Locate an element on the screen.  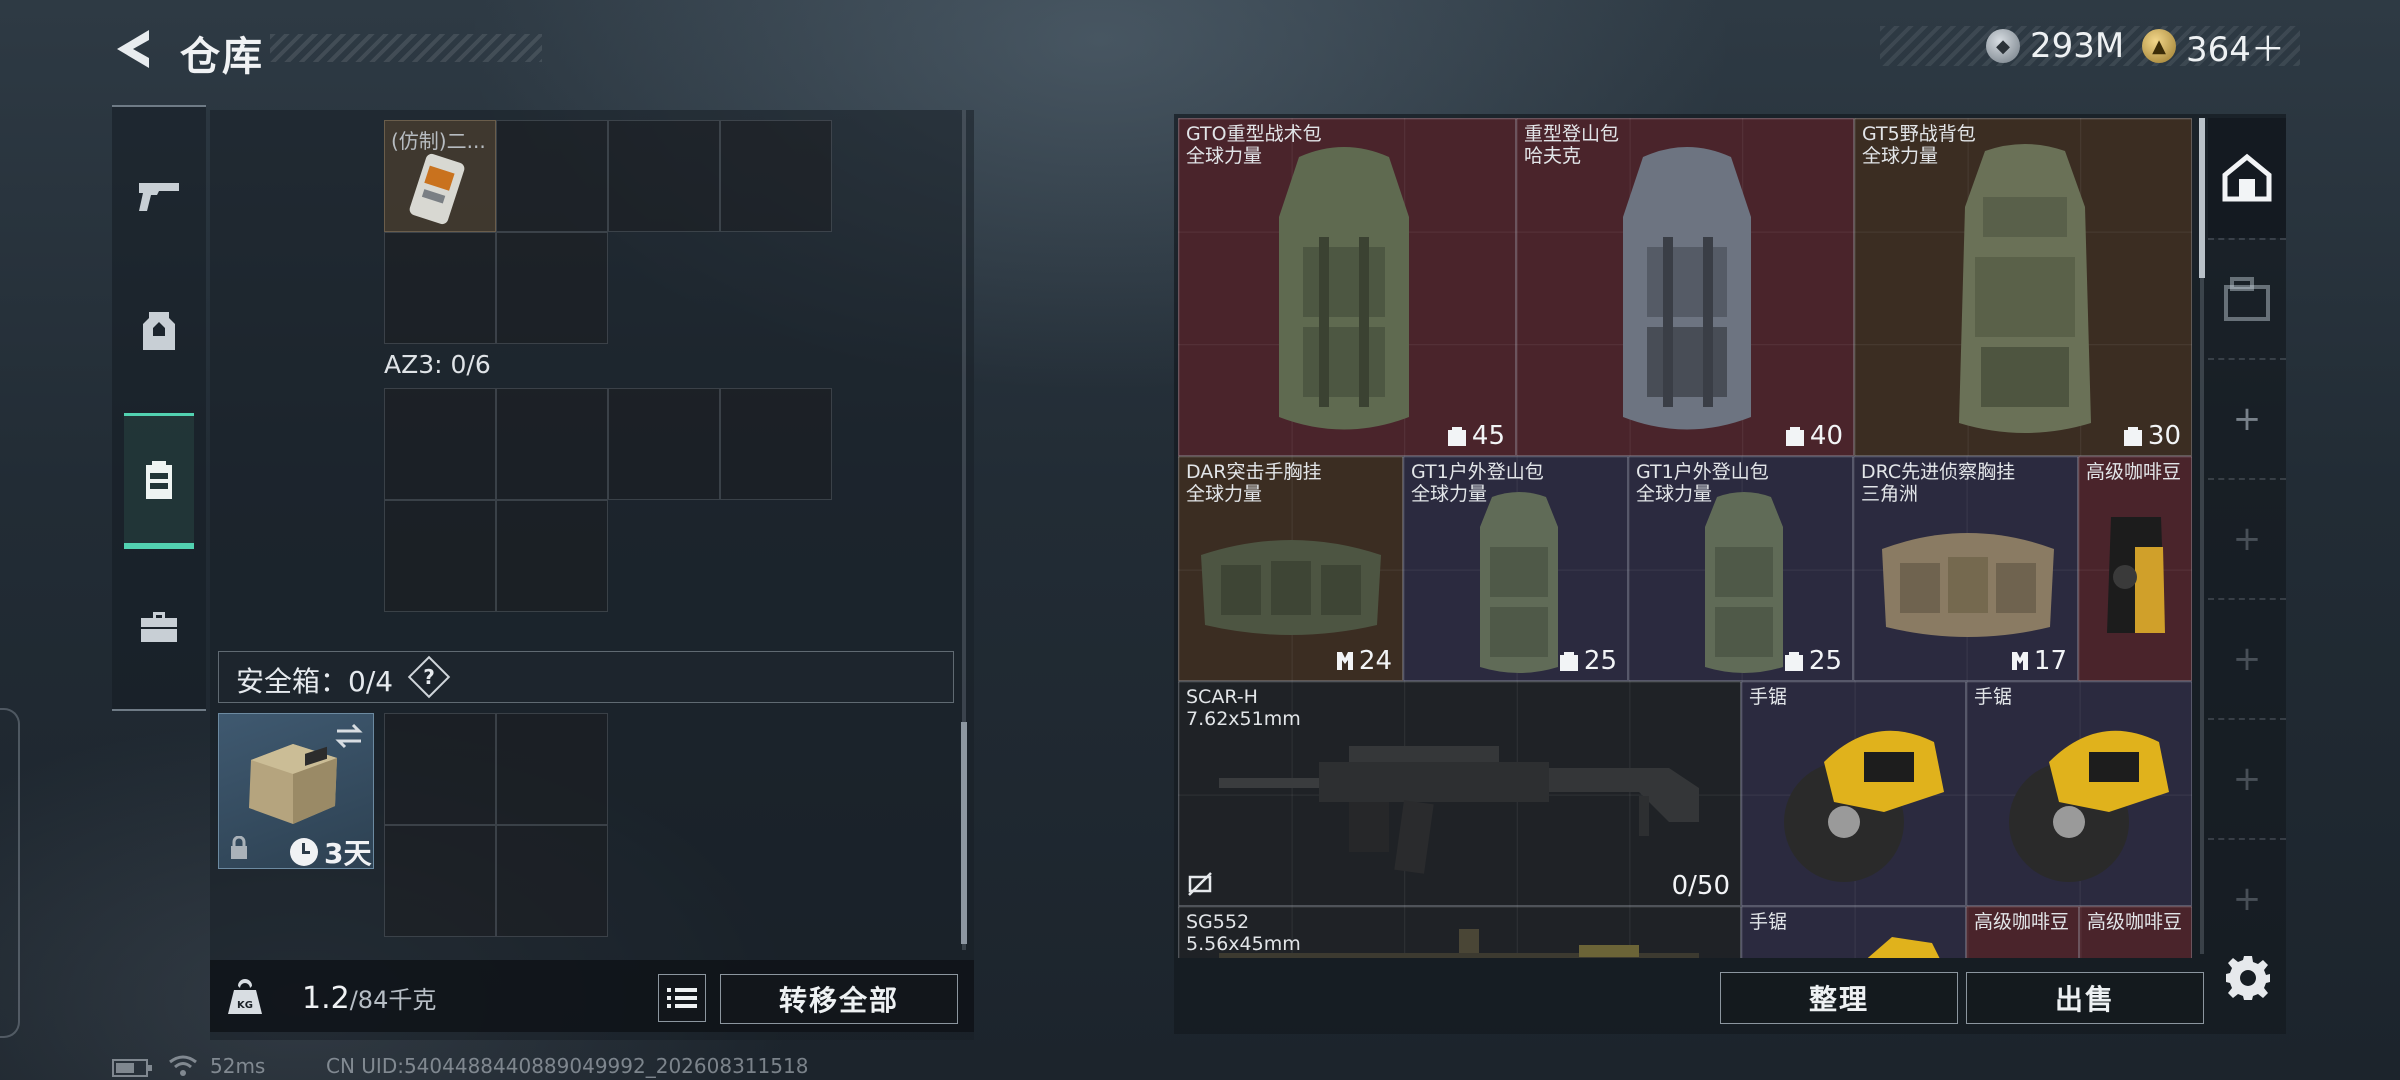
pistol-icon is located at coordinates (159, 197).